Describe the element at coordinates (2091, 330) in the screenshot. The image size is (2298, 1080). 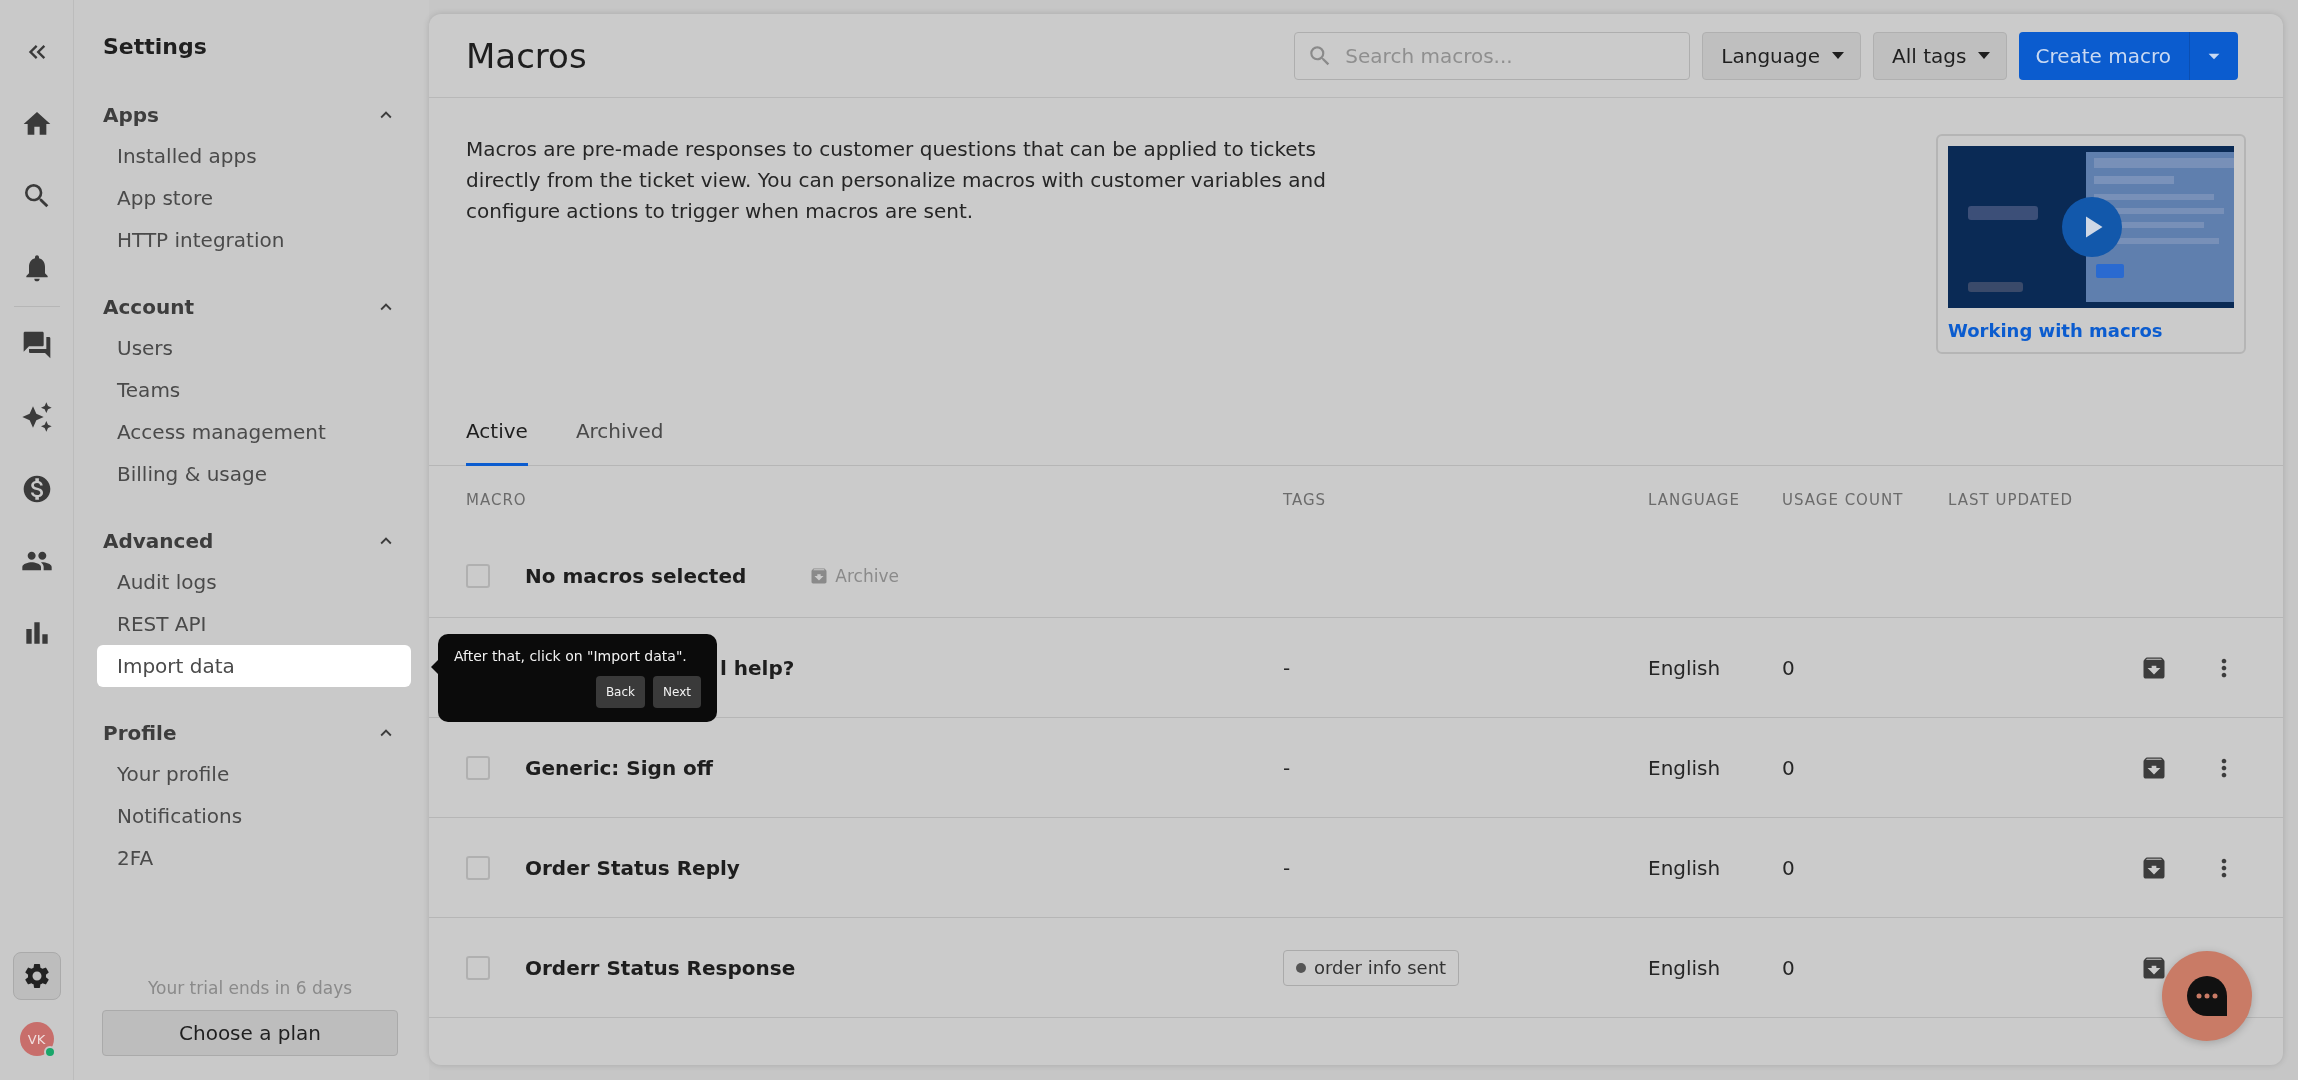
I see `video-link: Working with macros` at that location.